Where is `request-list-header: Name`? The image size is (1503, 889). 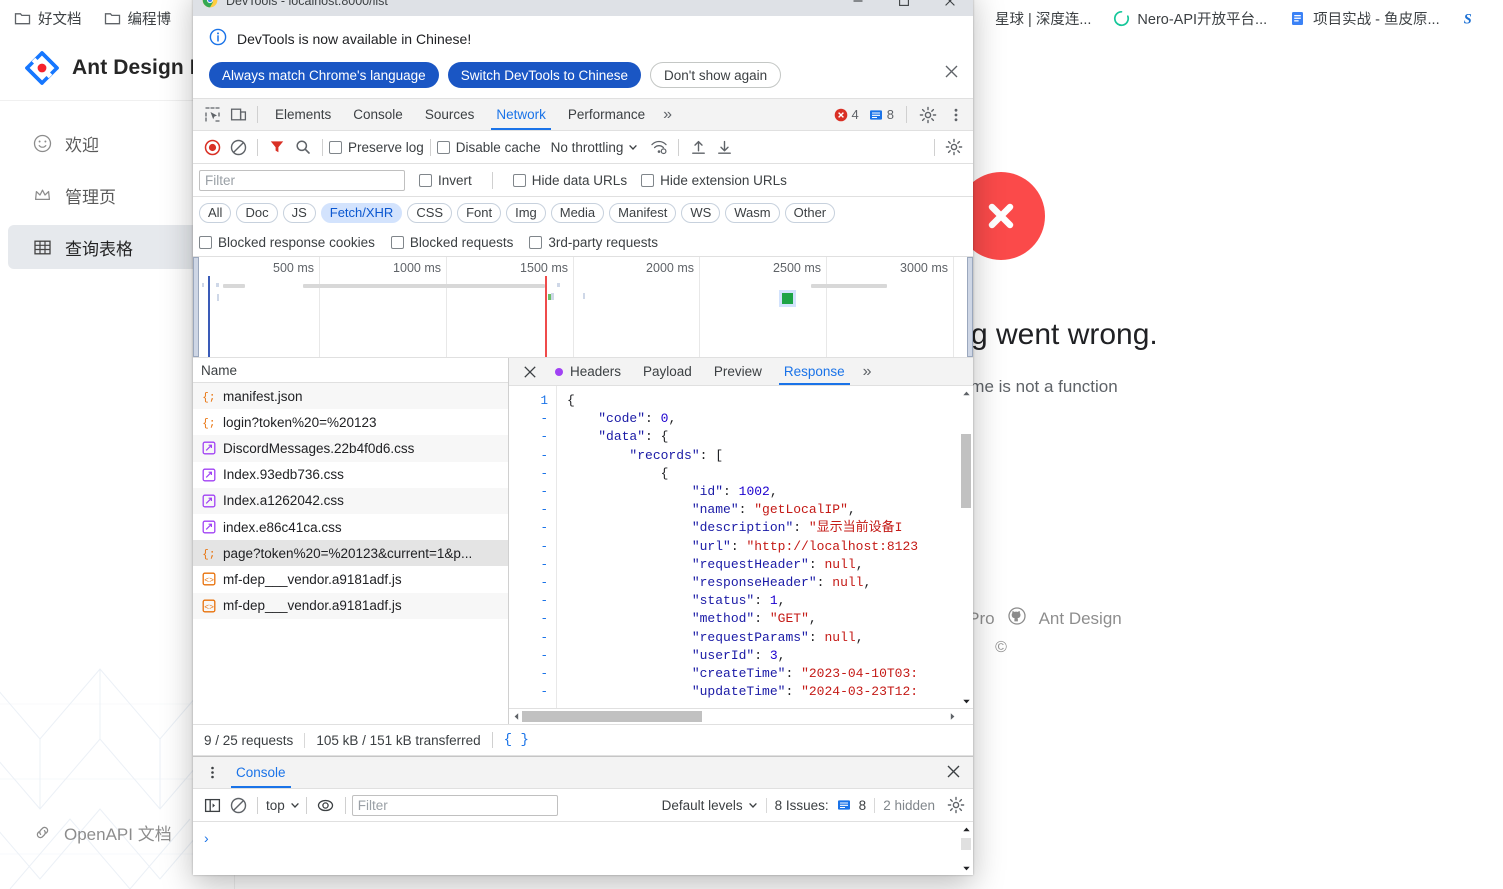 request-list-header: Name is located at coordinates (350, 370).